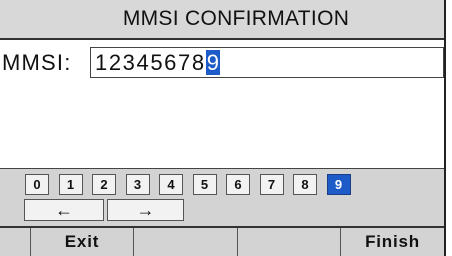 The height and width of the screenshot is (256, 452). Describe the element at coordinates (171, 184) in the screenshot. I see `key-digit-4: 4` at that location.